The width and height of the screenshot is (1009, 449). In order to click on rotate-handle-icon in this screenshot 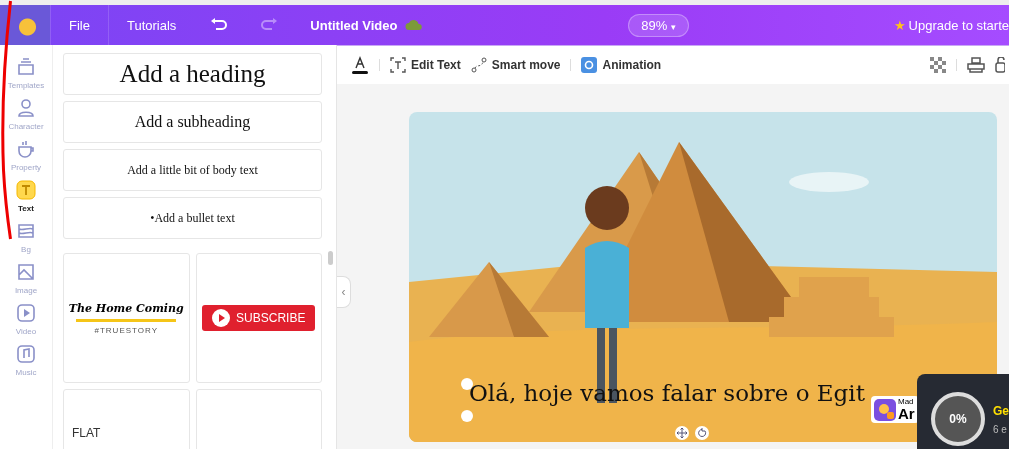, I will do `click(702, 433)`.